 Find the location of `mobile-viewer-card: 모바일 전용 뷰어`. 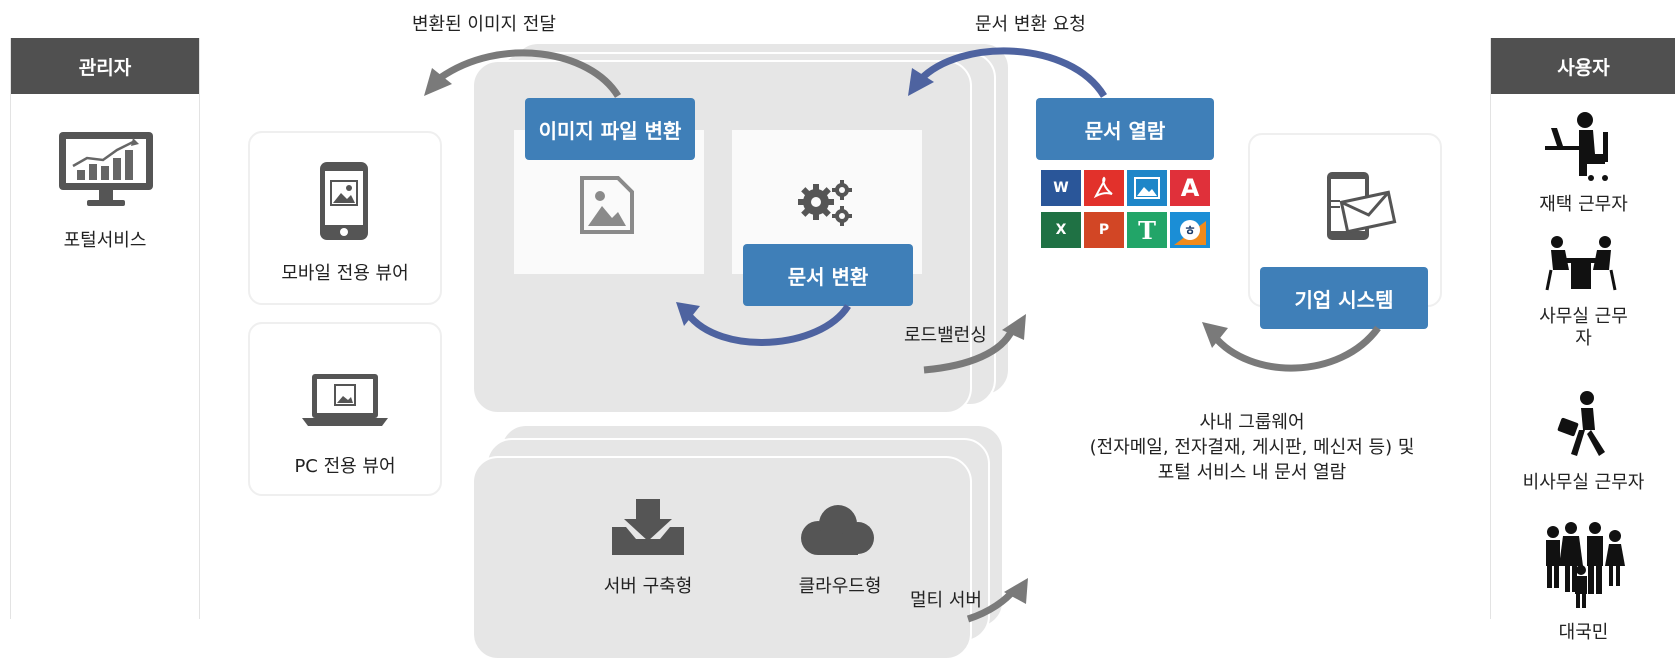

mobile-viewer-card: 모바일 전용 뷰어 is located at coordinates (345, 218).